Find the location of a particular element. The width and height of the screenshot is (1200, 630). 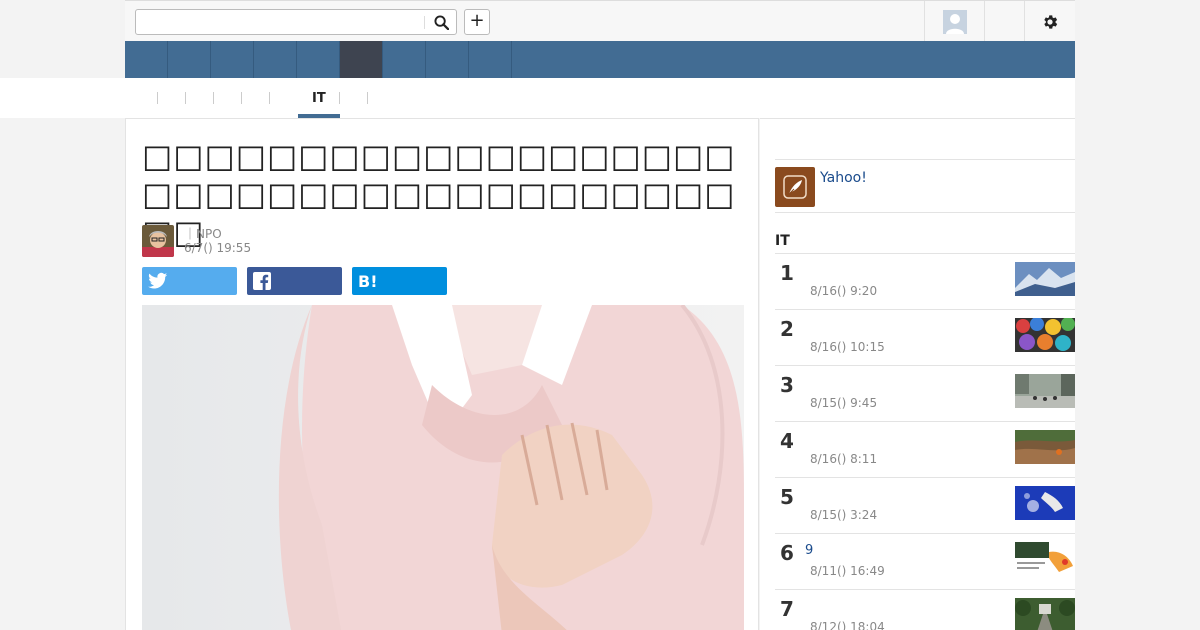

rank-number: 7 is located at coordinates (787, 609).